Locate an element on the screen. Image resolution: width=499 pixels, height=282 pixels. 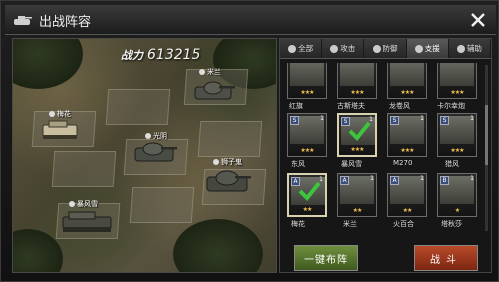
class-badge: B is located at coordinates (444, 180).